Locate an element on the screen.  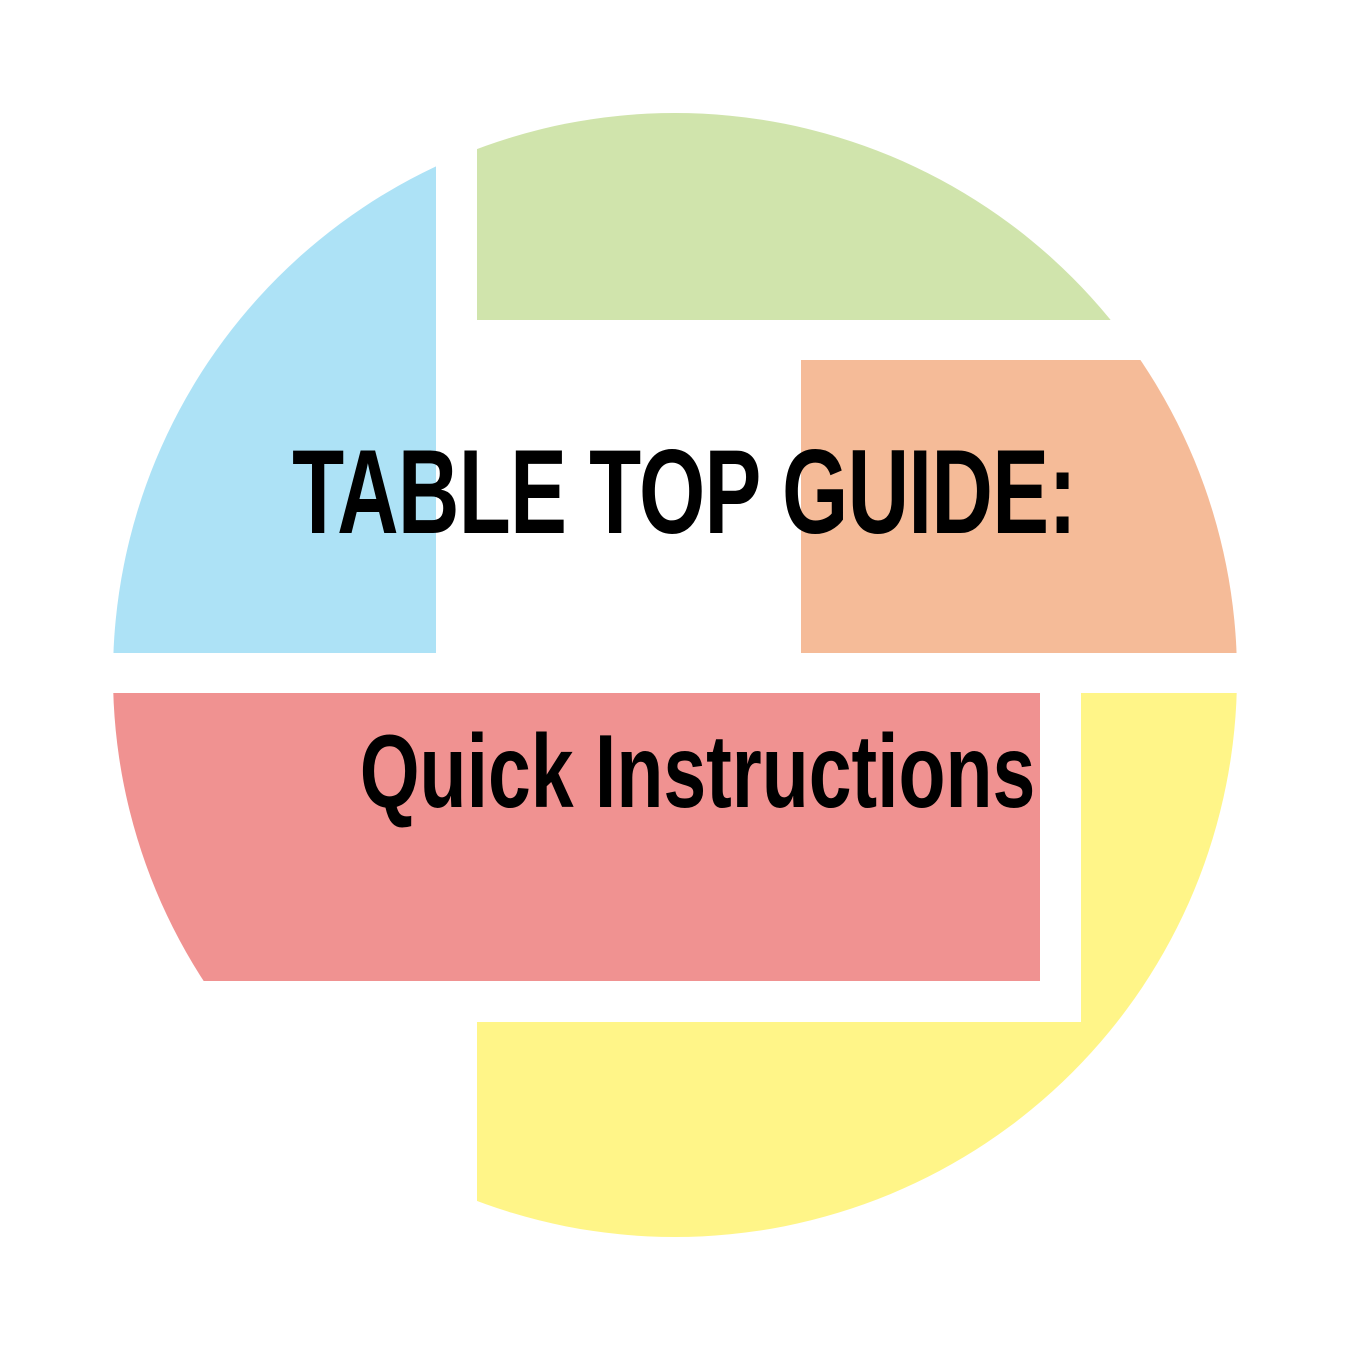
page-title: TABLE TOP GUIDE: is located at coordinates (675, 502).